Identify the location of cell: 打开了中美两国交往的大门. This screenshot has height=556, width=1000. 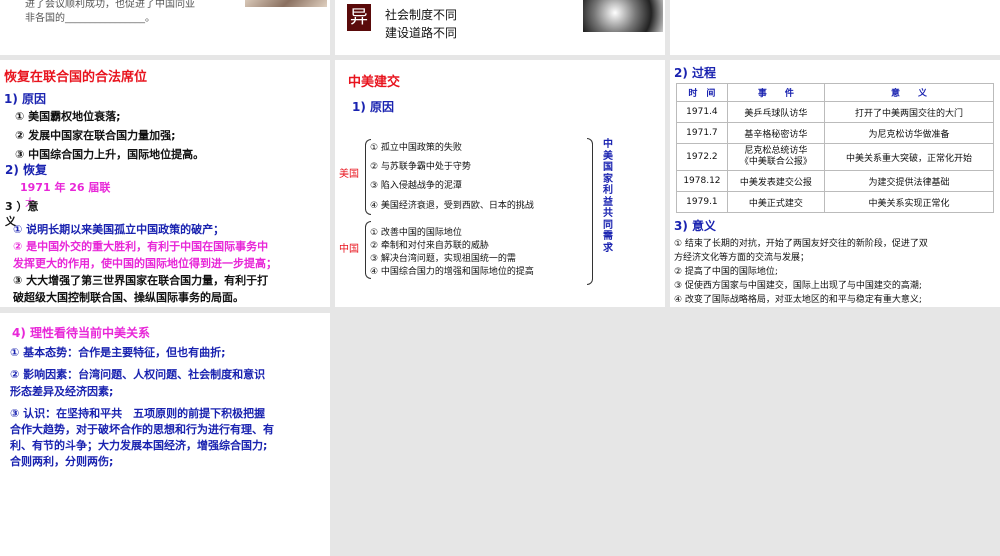
(909, 112).